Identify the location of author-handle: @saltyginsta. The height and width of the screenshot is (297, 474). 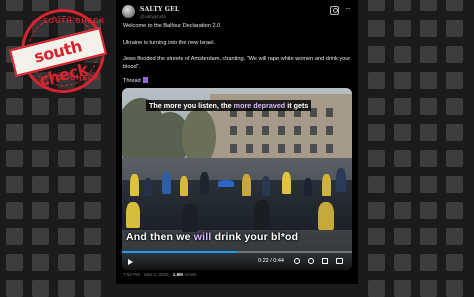
(153, 16).